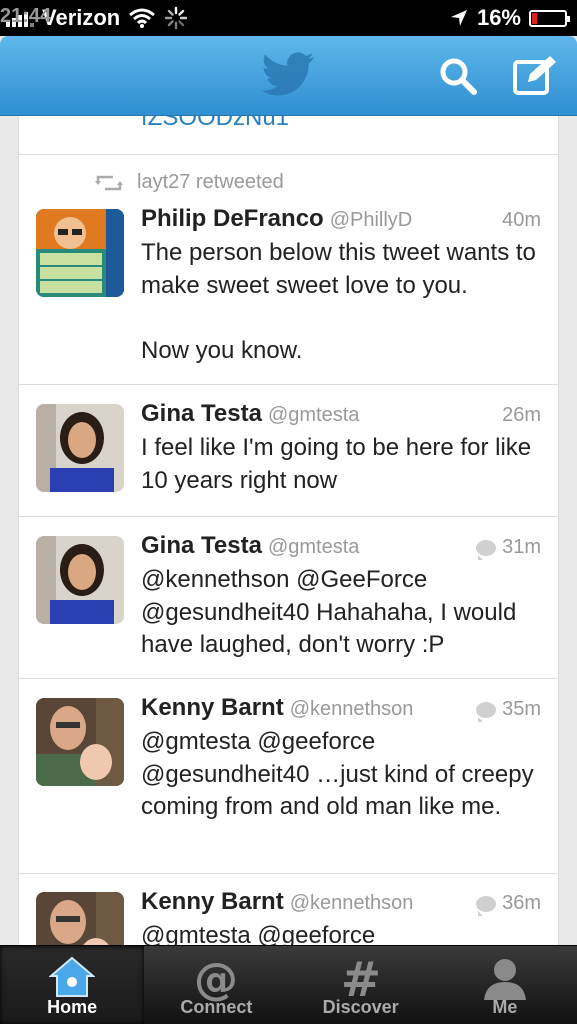  What do you see at coordinates (109, 182) in the screenshot?
I see `retweet-icon` at bounding box center [109, 182].